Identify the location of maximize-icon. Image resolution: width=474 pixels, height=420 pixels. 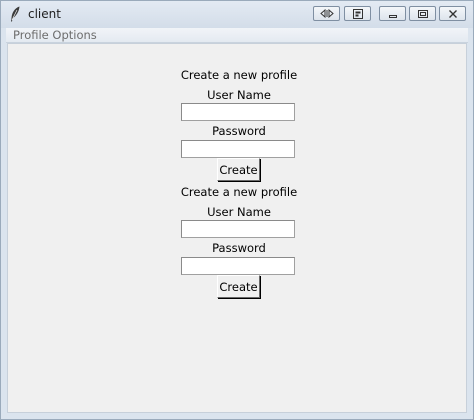
(423, 14).